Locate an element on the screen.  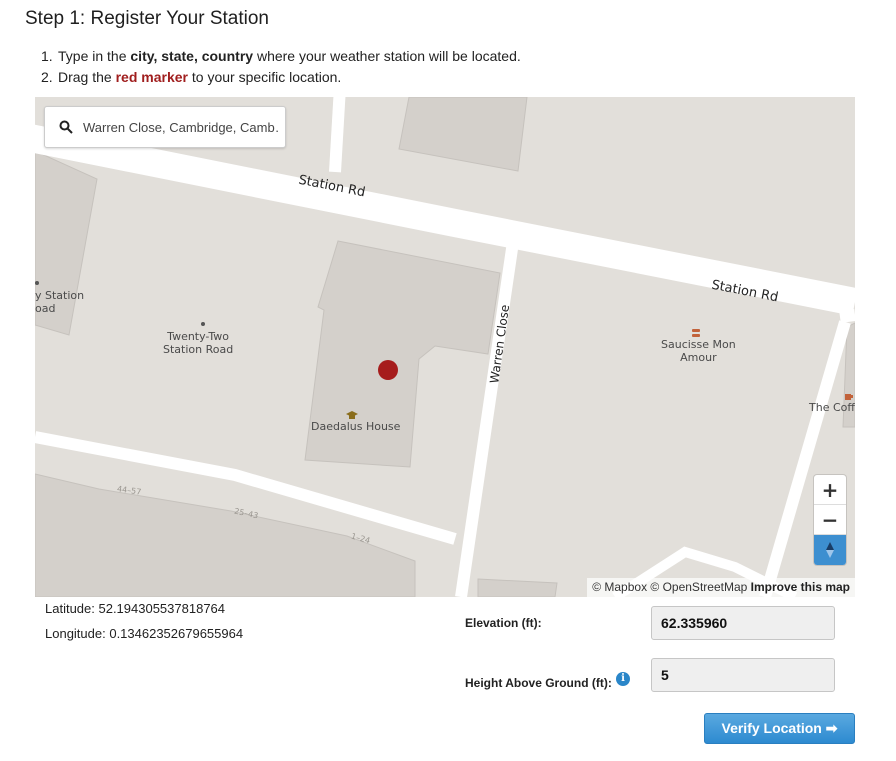
height-label: Height Above Ground (ft): is located at coordinates (538, 683).